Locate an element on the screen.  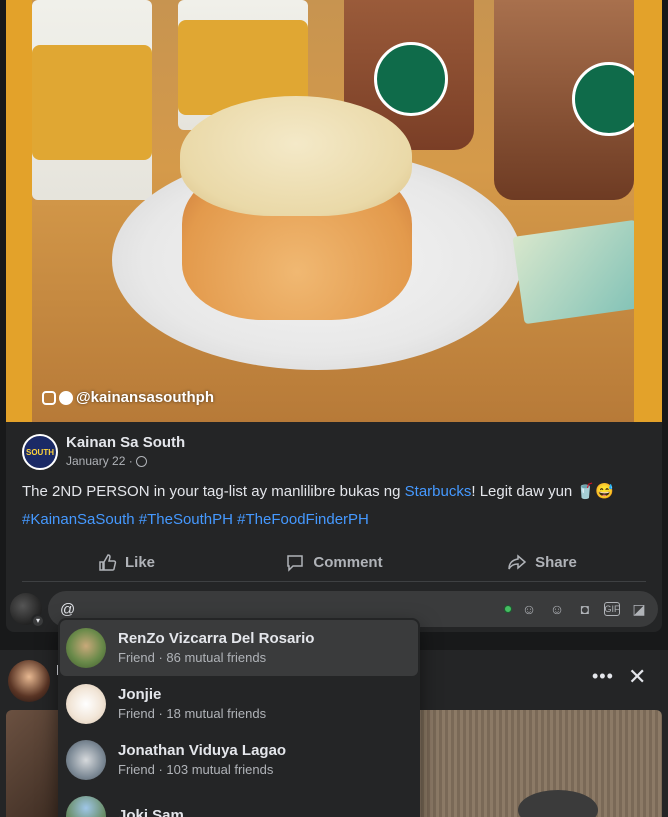
post-header: SOUTH Kainan Sa South January 22 · is located at coordinates (103, 452).